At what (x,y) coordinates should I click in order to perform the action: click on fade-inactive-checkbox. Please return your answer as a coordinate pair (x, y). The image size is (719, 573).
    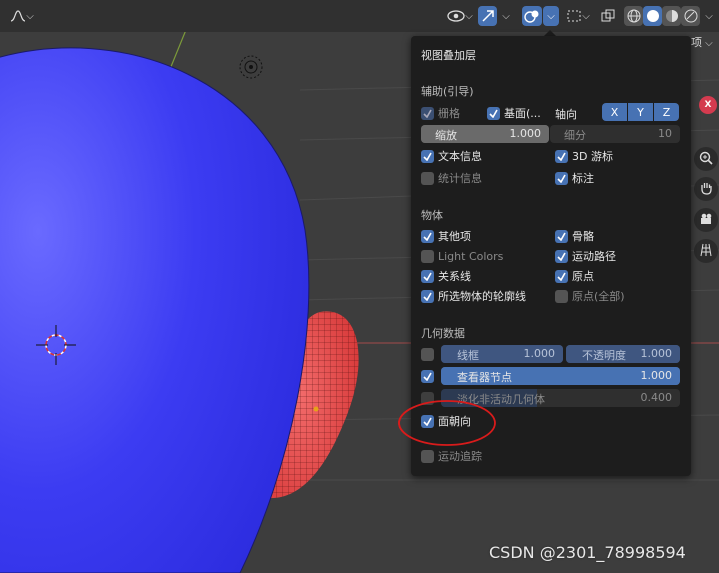
    Looking at the image, I should click on (427, 398).